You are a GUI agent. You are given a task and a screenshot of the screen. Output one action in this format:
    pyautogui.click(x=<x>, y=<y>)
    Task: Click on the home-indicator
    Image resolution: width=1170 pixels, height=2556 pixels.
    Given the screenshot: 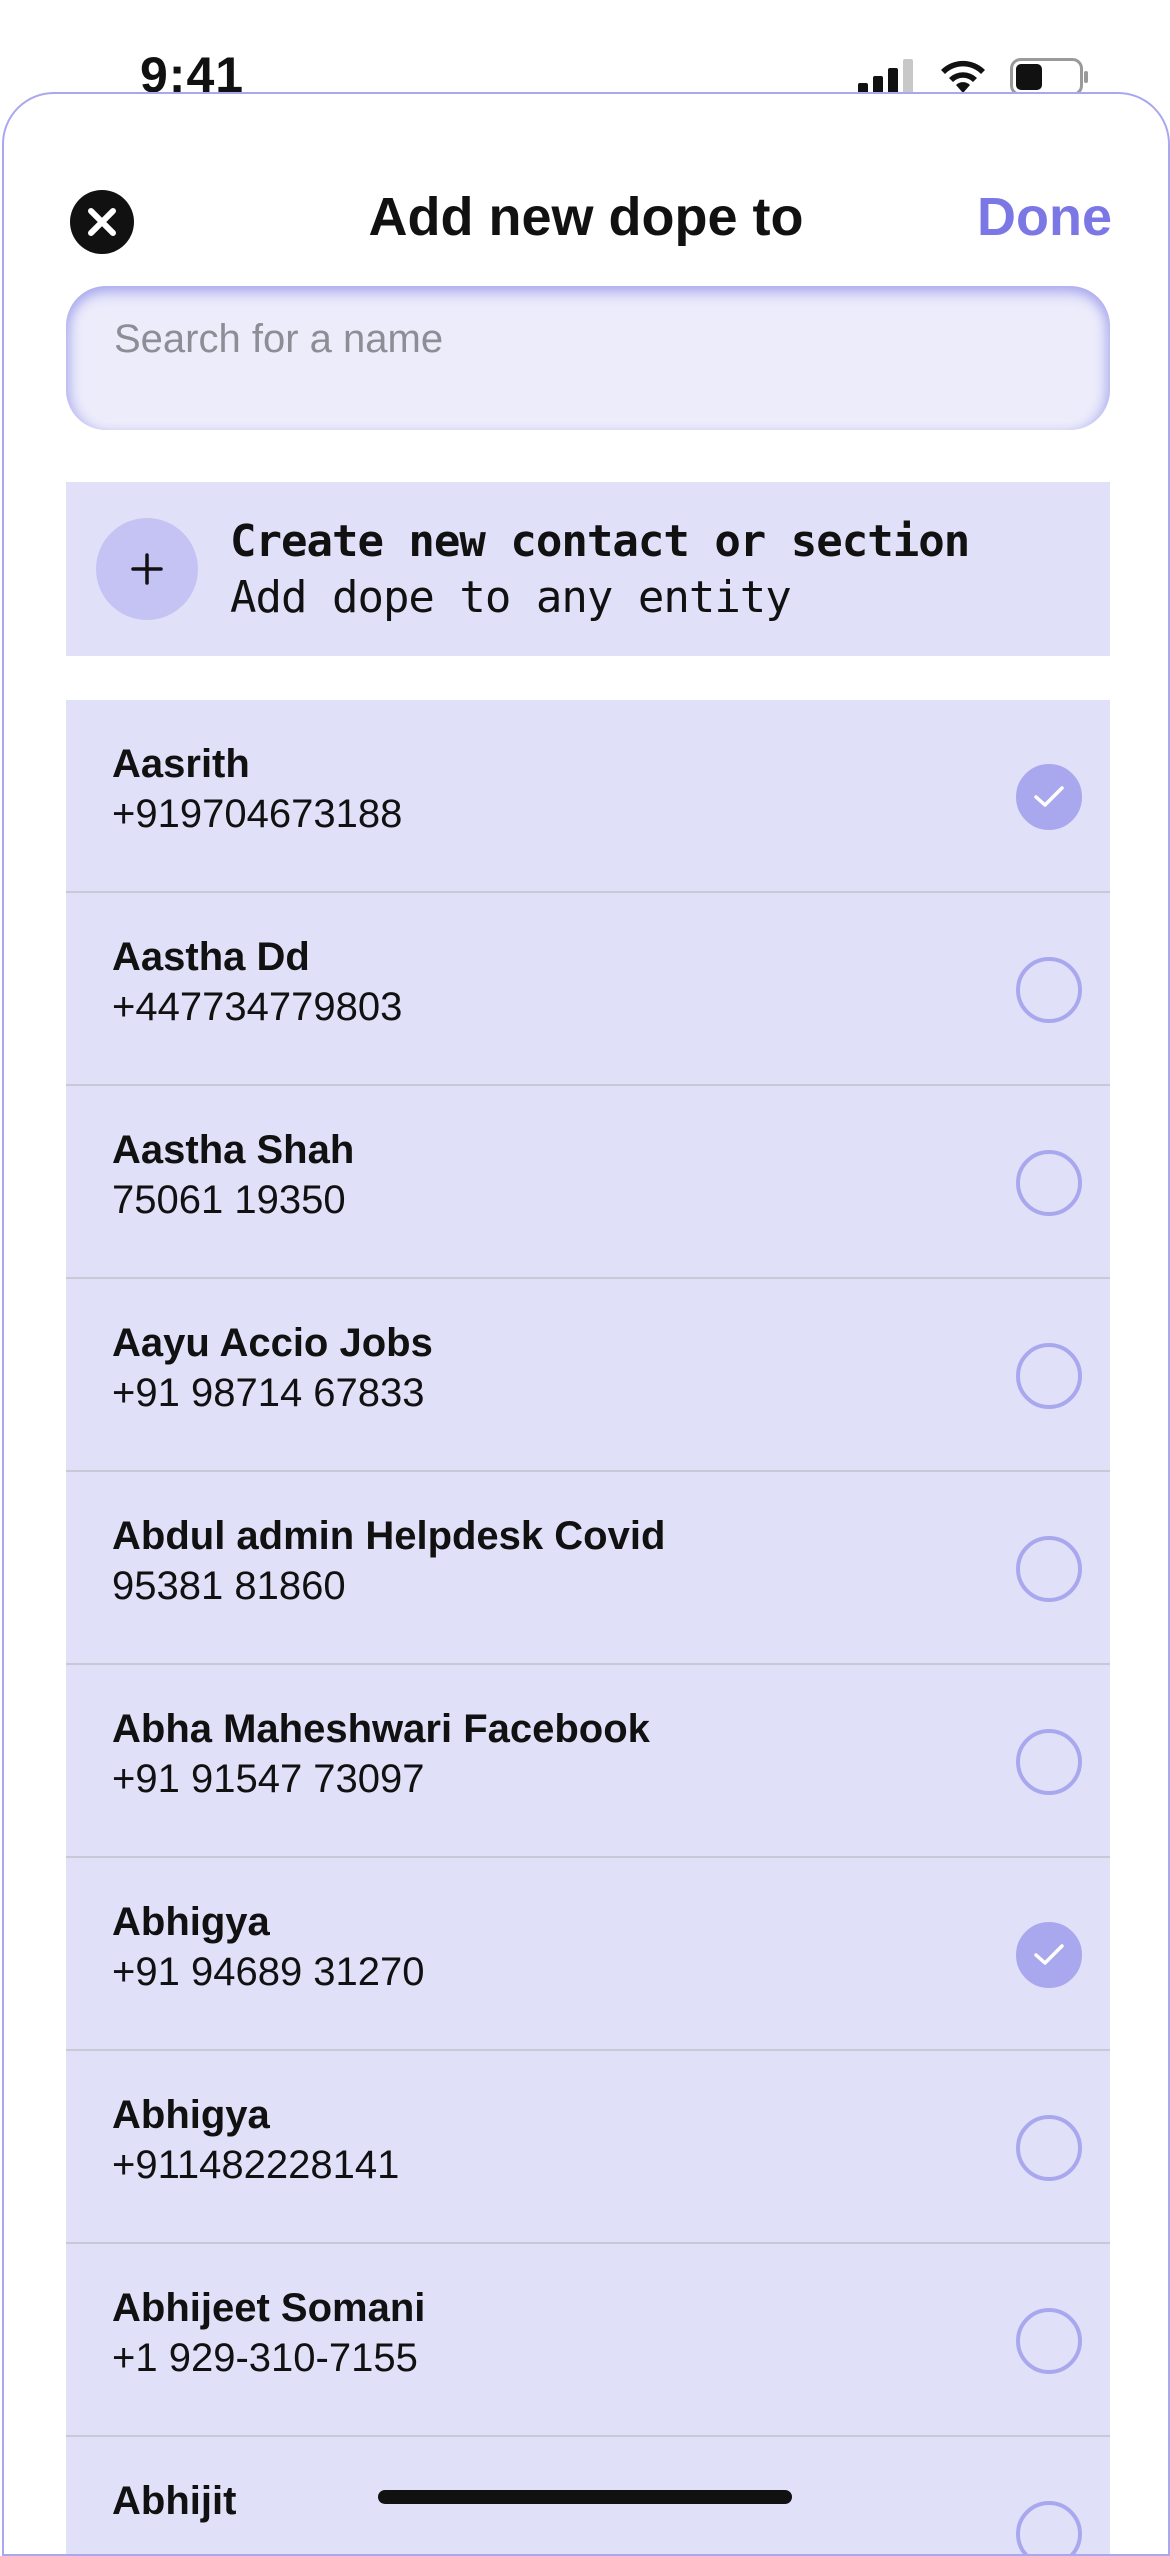 What is the action you would take?
    pyautogui.click(x=585, y=2497)
    